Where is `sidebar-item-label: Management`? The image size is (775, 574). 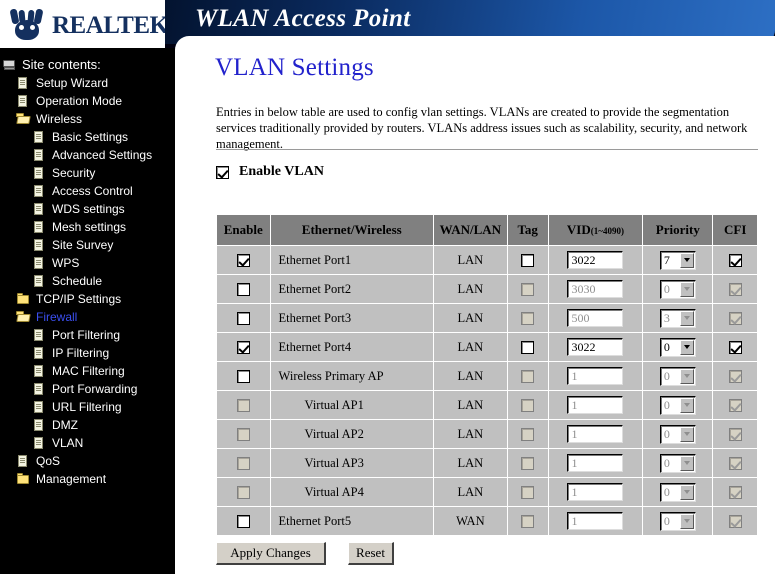
sidebar-item-label: Management is located at coordinates (71, 479).